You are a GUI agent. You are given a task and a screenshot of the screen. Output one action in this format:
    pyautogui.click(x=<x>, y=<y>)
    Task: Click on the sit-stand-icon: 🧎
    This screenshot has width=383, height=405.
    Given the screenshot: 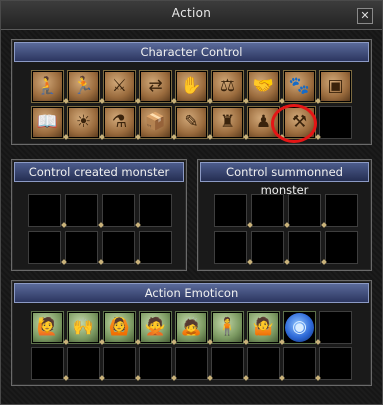 What is the action you would take?
    pyautogui.click(x=47, y=86)
    